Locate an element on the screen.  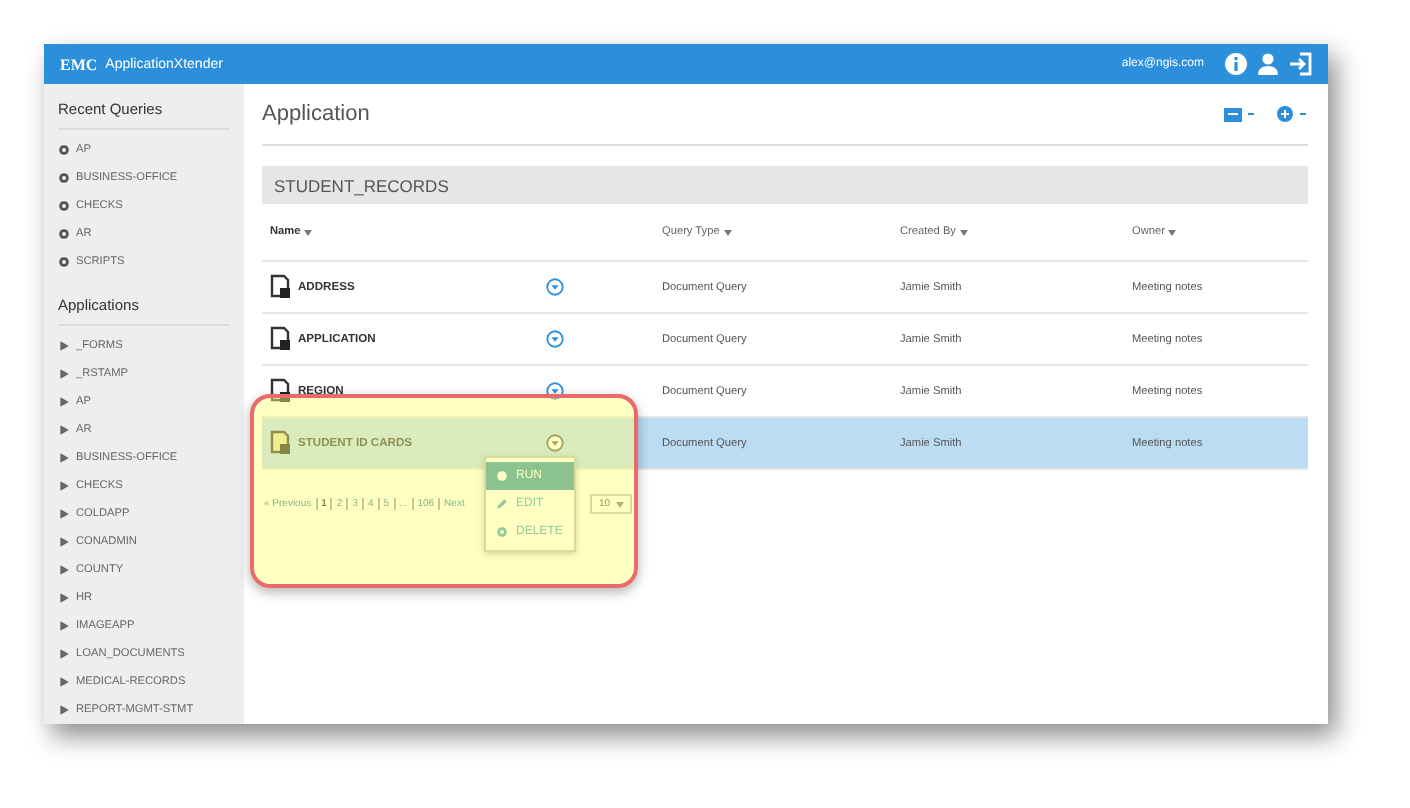
pencil-icon is located at coordinates (502, 504).